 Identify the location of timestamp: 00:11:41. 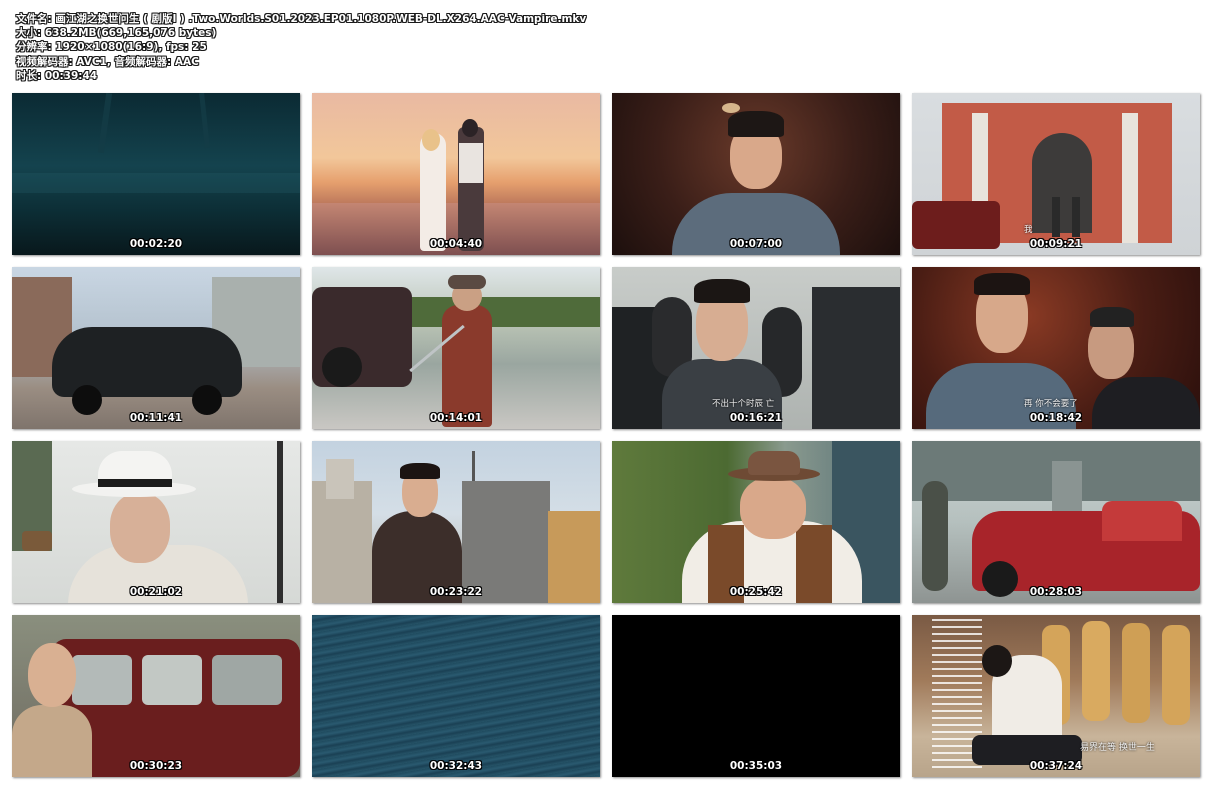
(156, 418).